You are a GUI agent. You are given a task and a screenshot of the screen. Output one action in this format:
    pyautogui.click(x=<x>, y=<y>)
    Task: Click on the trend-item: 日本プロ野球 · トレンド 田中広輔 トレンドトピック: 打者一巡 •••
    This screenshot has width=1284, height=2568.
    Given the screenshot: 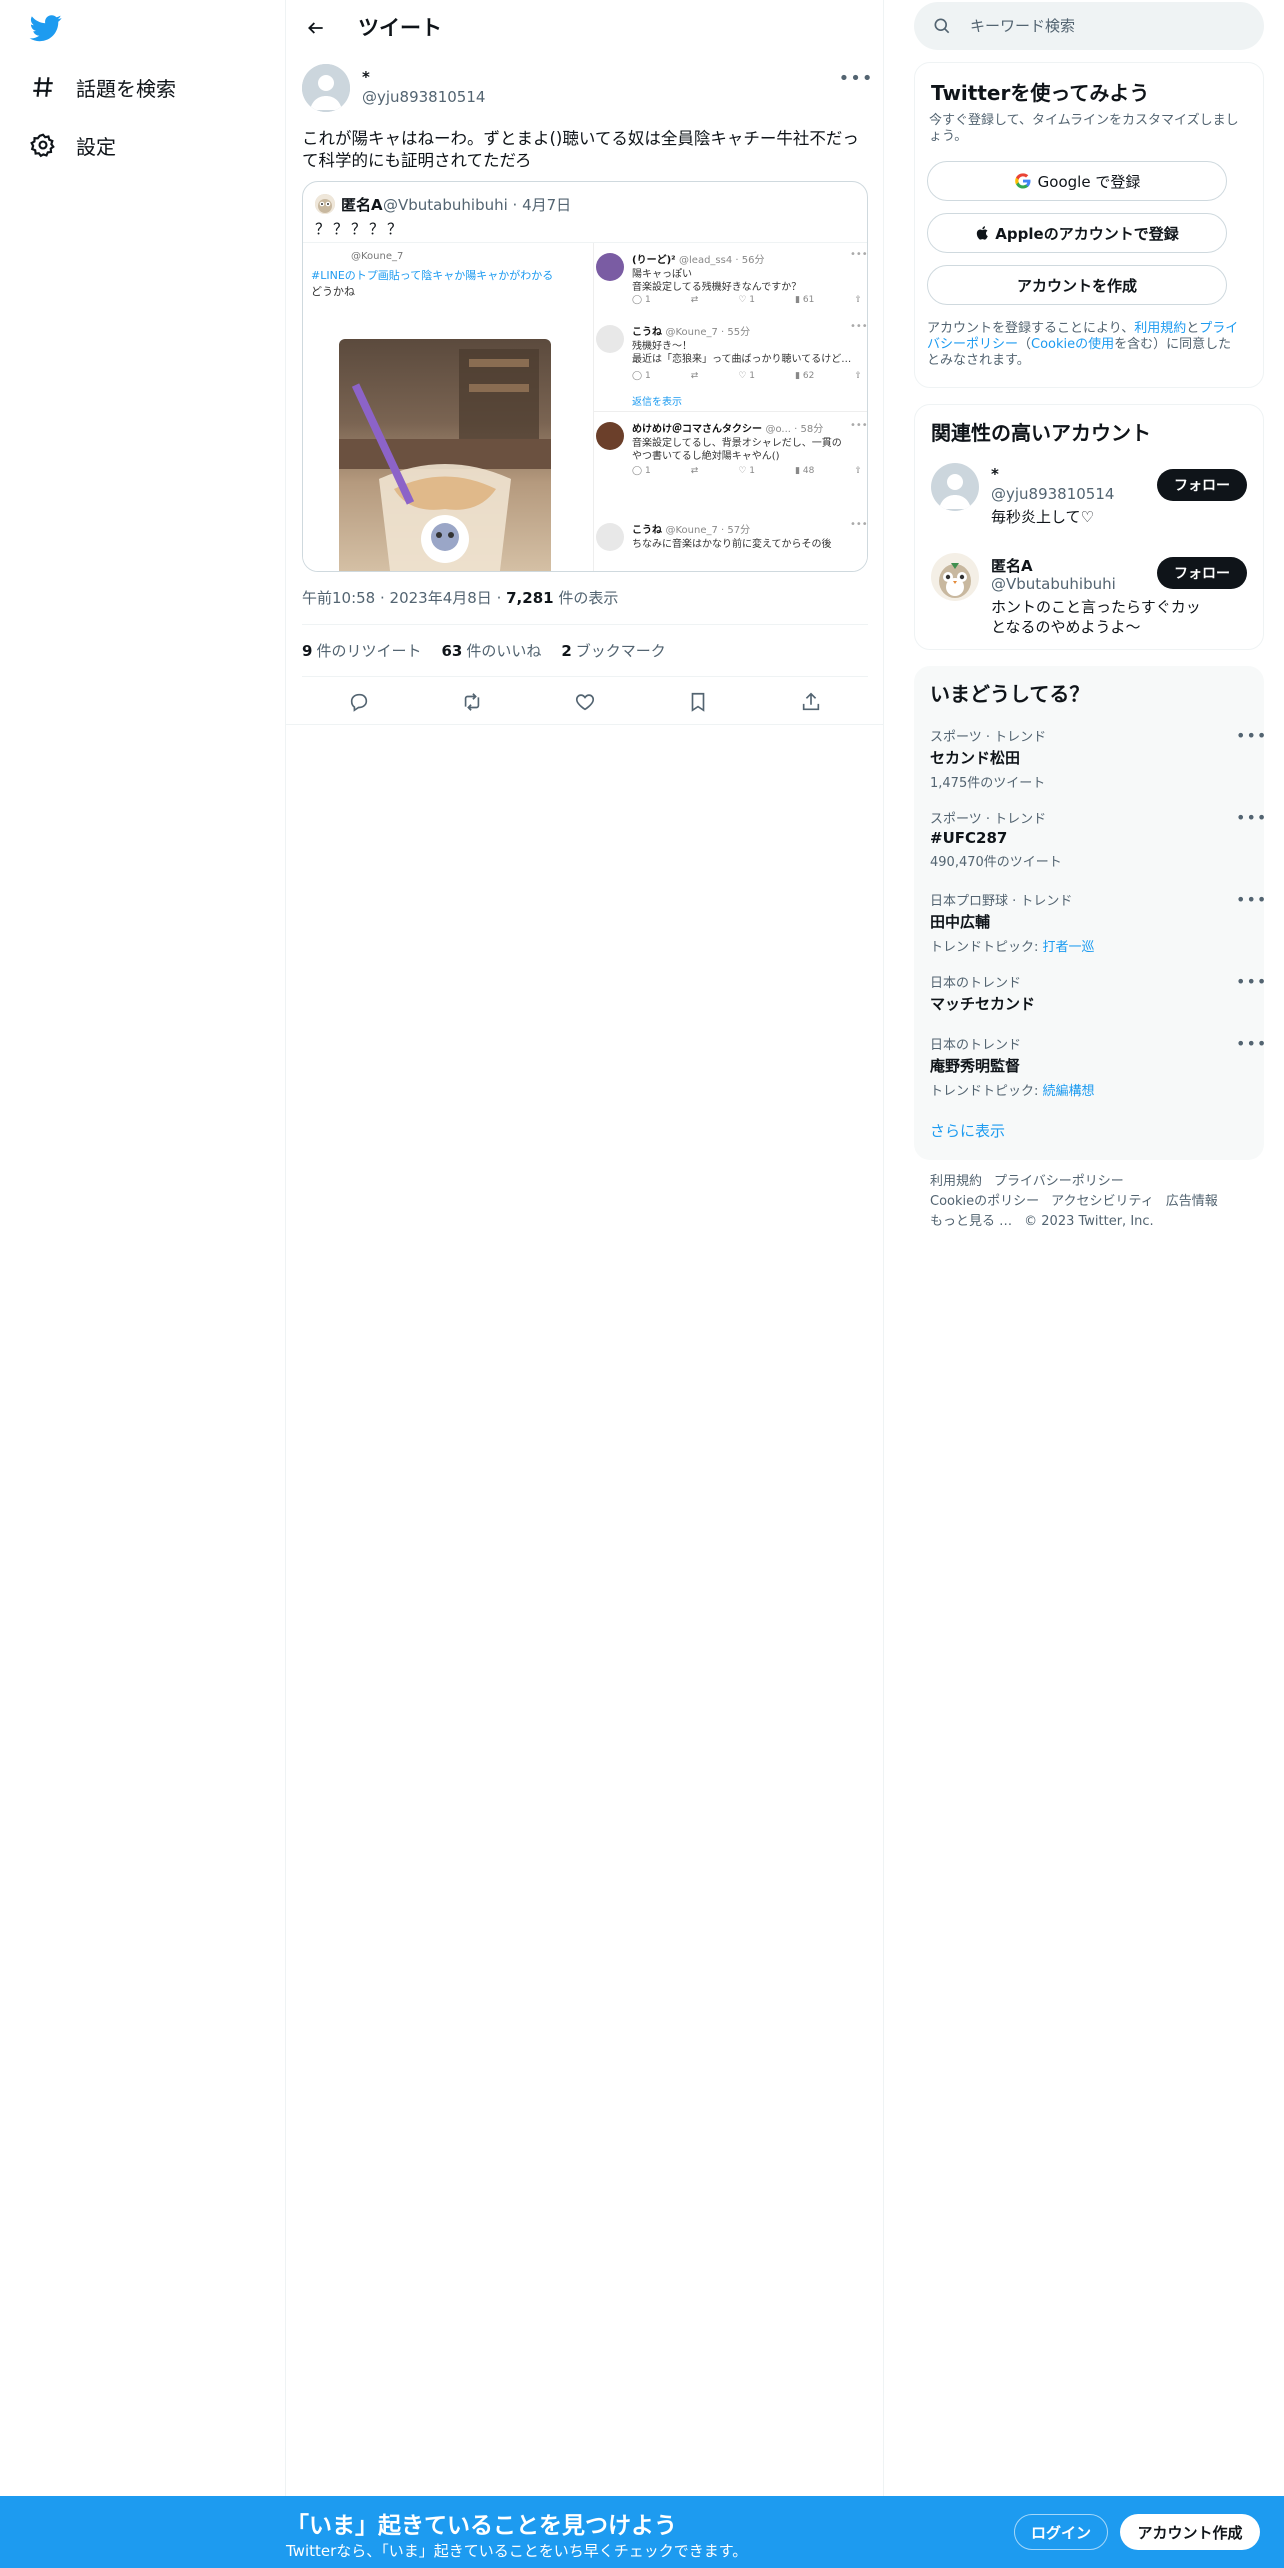 What is the action you would take?
    pyautogui.click(x=1098, y=922)
    